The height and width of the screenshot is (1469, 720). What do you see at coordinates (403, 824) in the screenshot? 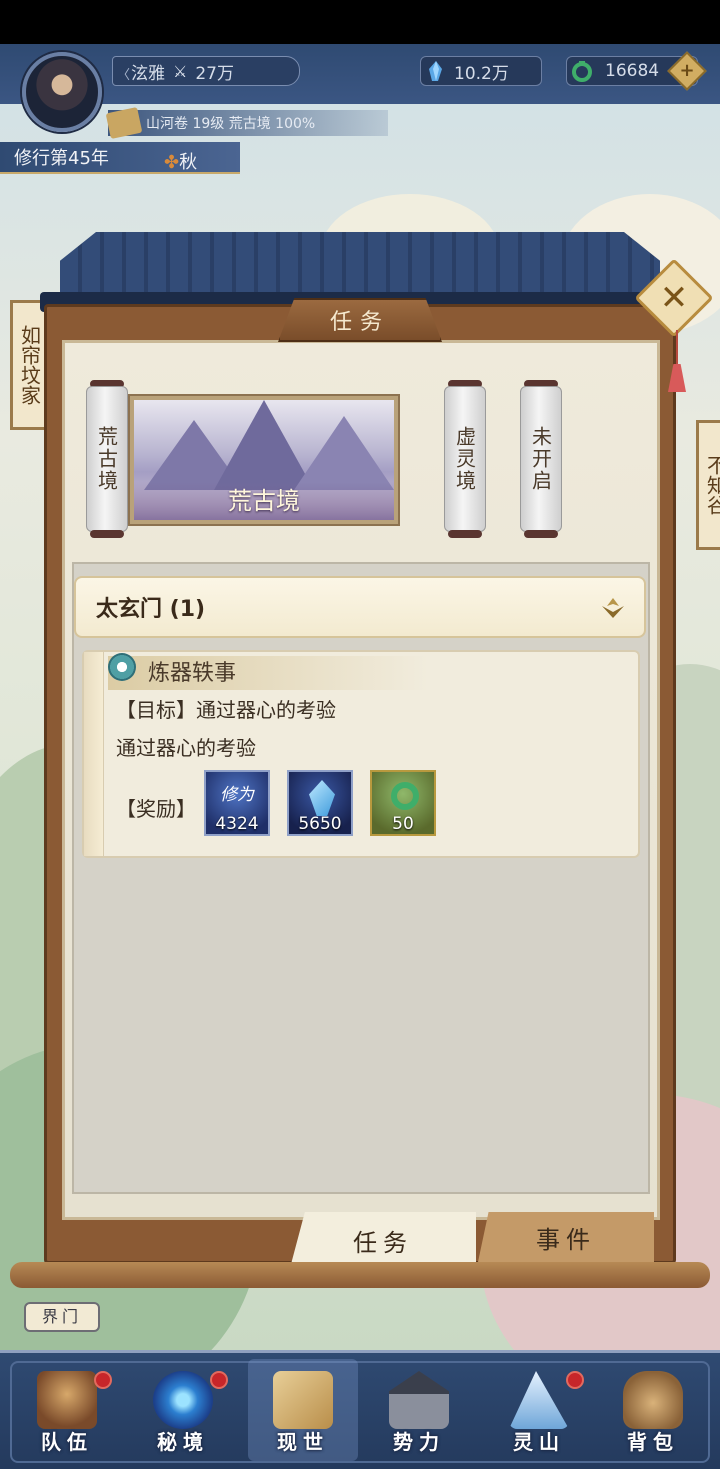
I see `reward-count: 50` at bounding box center [403, 824].